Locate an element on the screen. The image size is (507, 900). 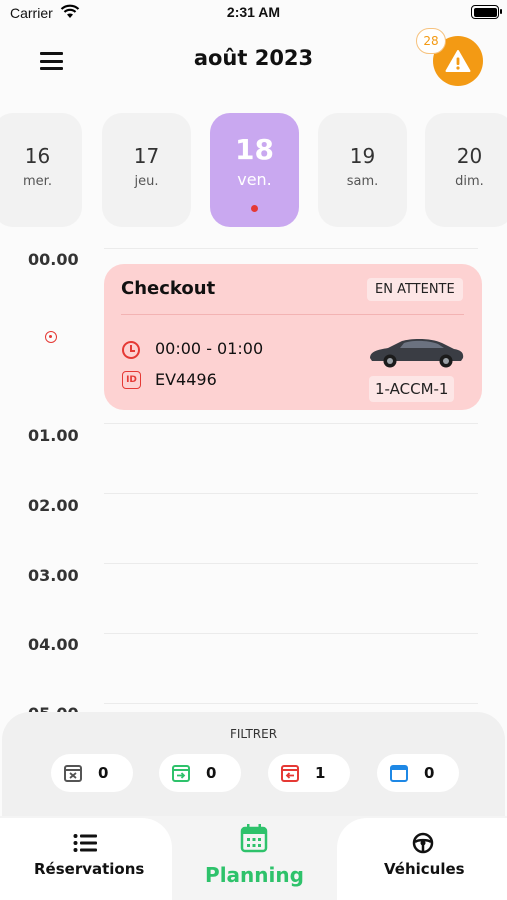
day-number: 19 is located at coordinates (362, 156).